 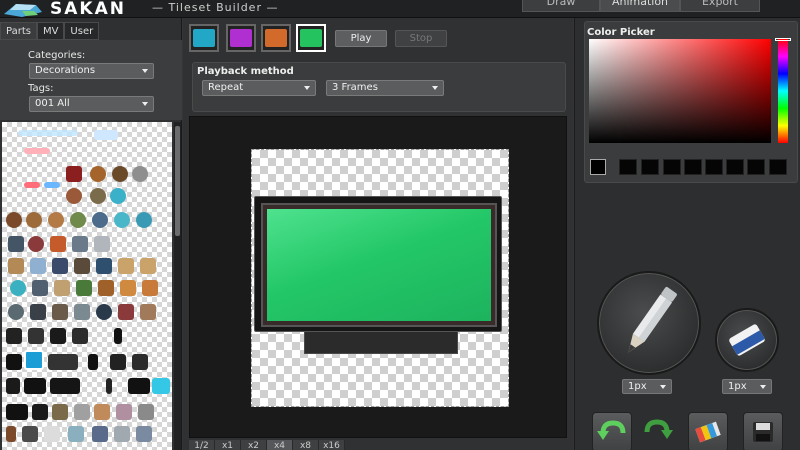 What do you see at coordinates (783, 91) in the screenshot?
I see `hue-slider` at bounding box center [783, 91].